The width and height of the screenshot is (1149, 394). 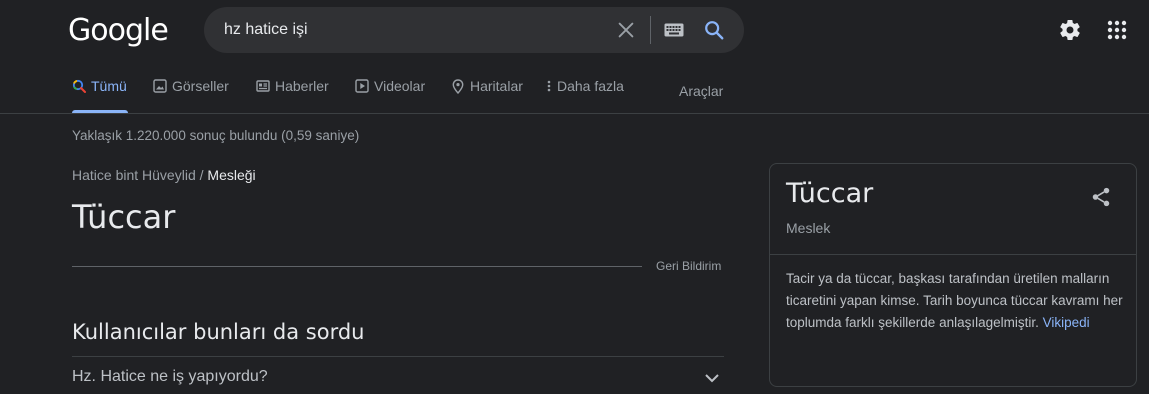 What do you see at coordinates (590, 86) in the screenshot?
I see `tab-label: Daha fazla` at bounding box center [590, 86].